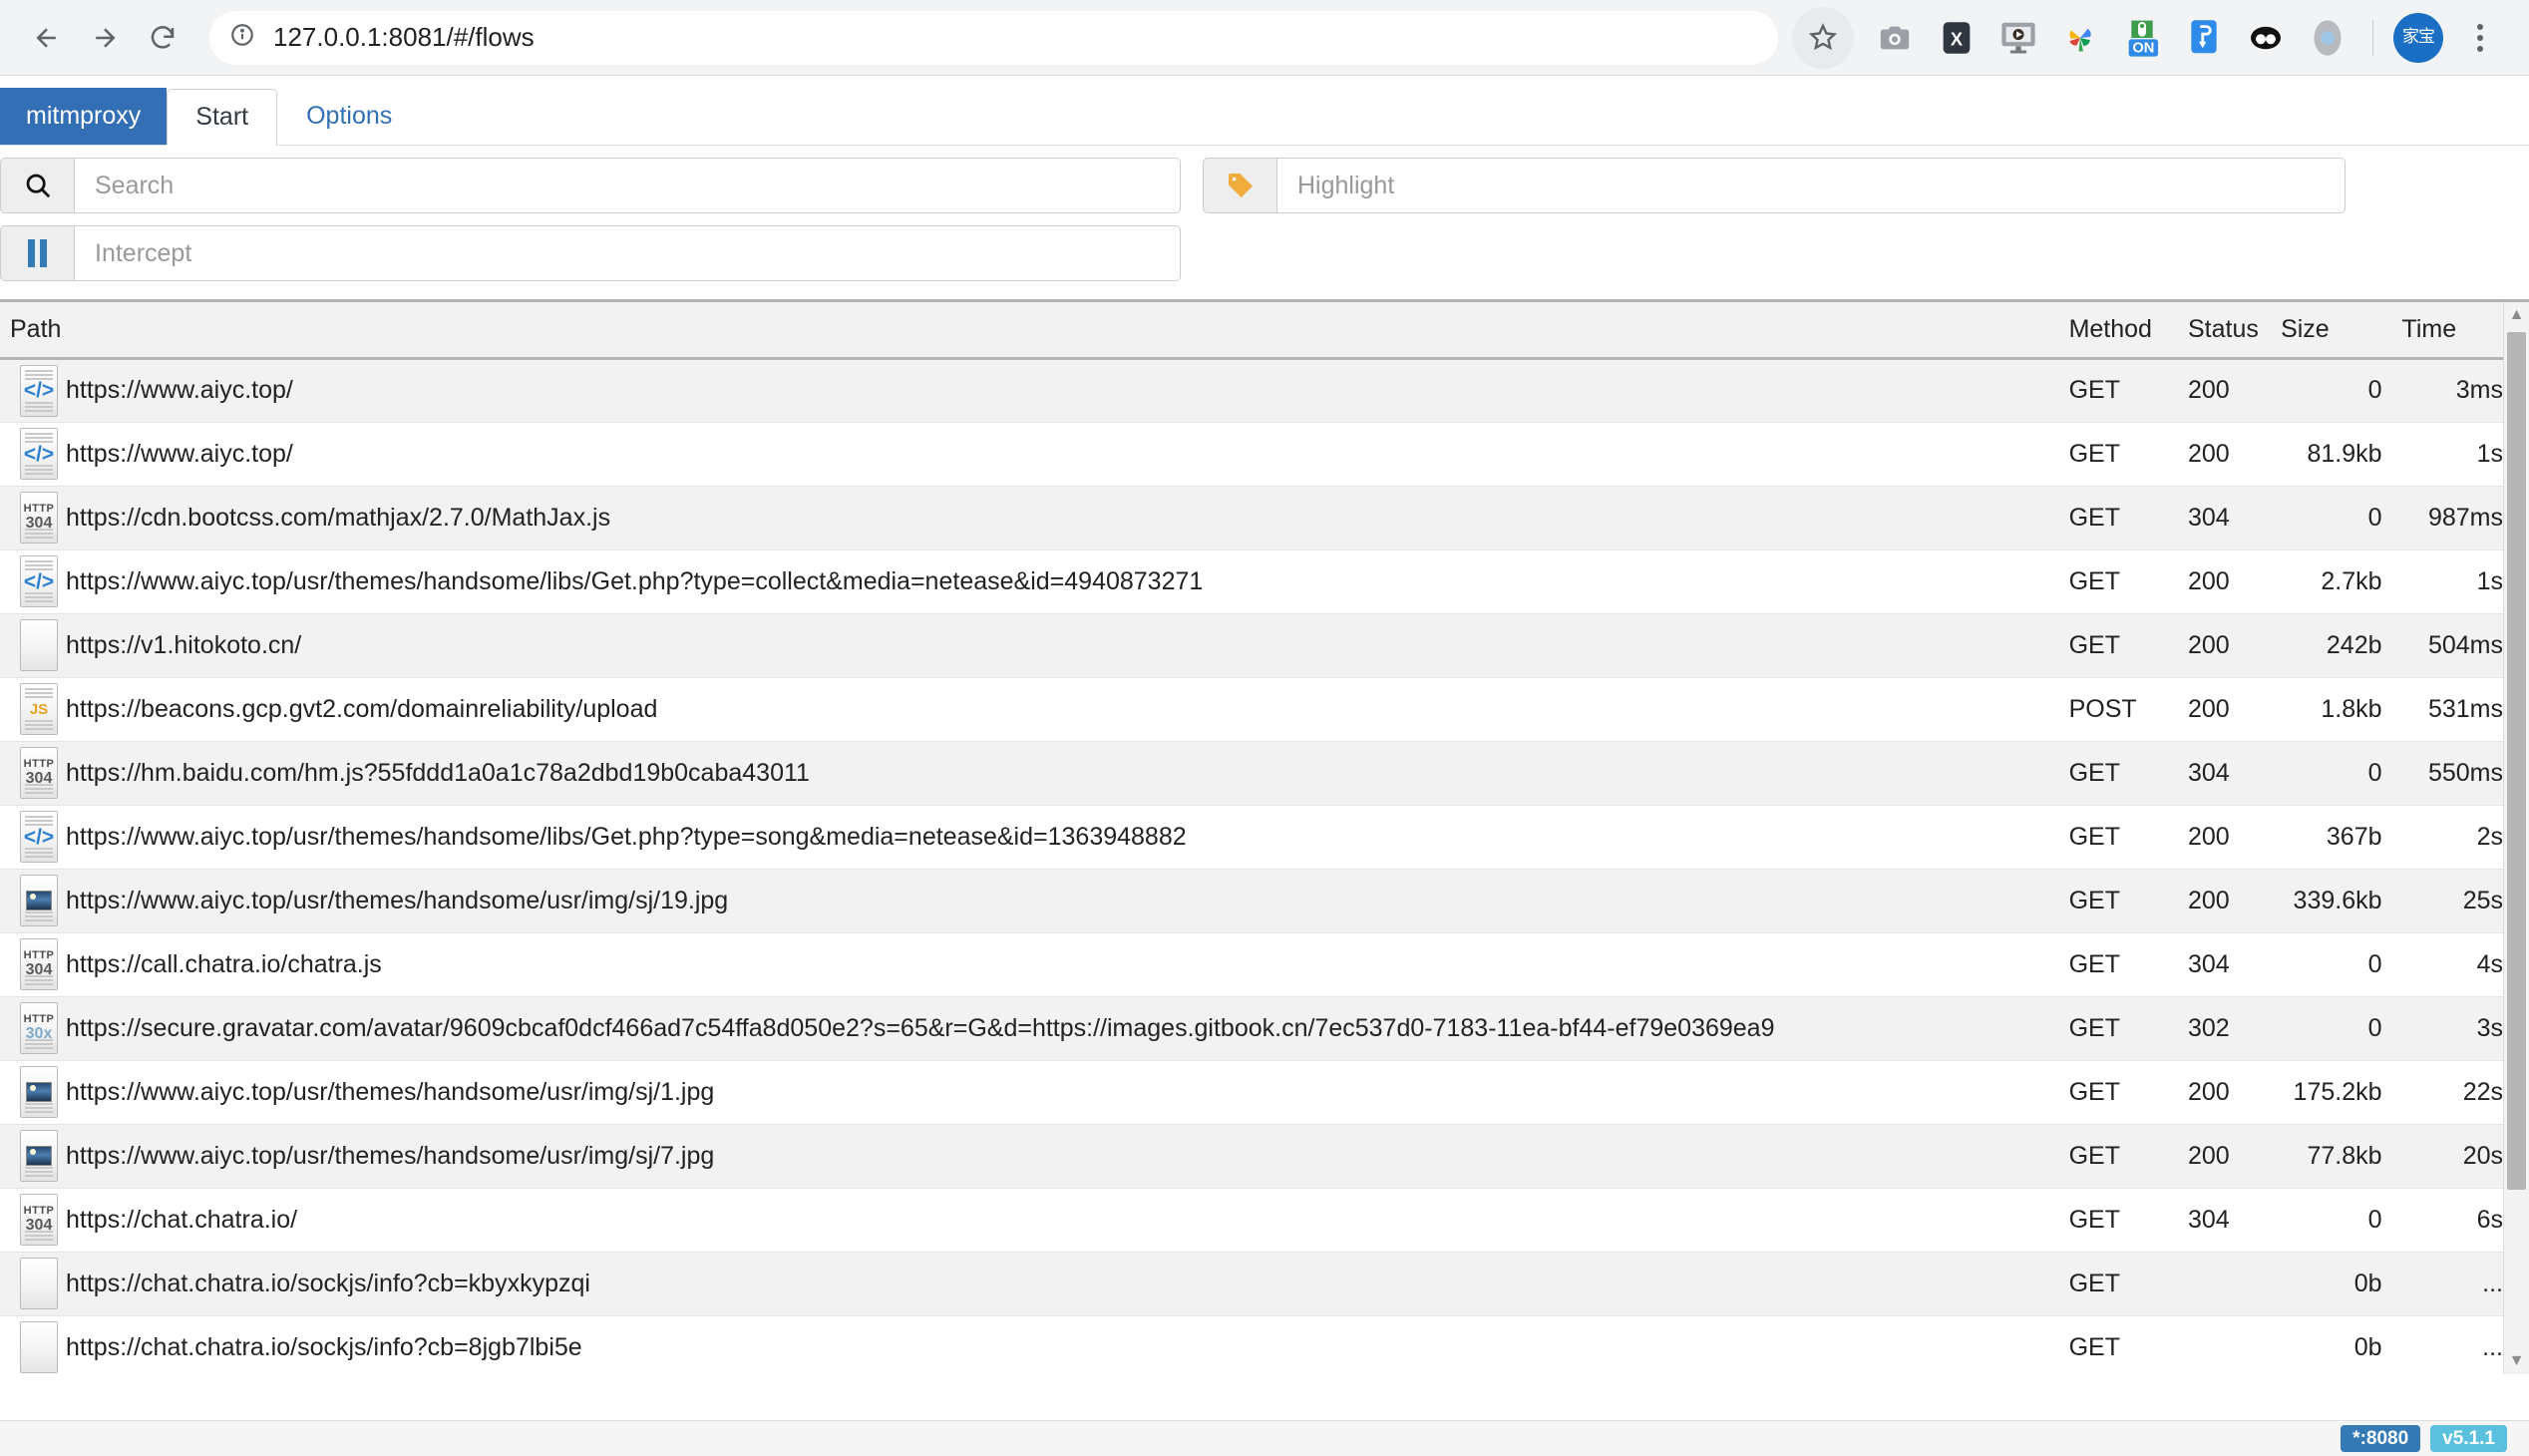  What do you see at coordinates (162, 38) in the screenshot?
I see `reload-button` at bounding box center [162, 38].